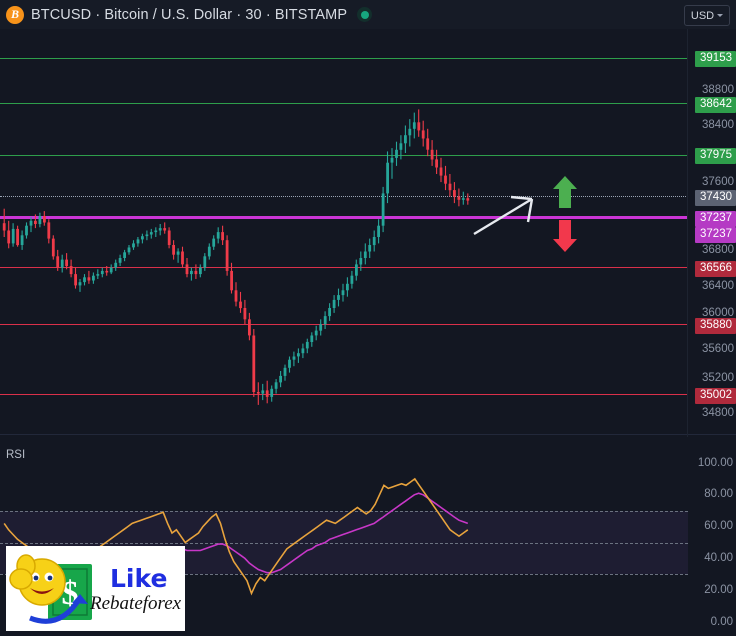  What do you see at coordinates (718, 589) in the screenshot?
I see `rsi-tick-20.00: 20.00` at bounding box center [718, 589].